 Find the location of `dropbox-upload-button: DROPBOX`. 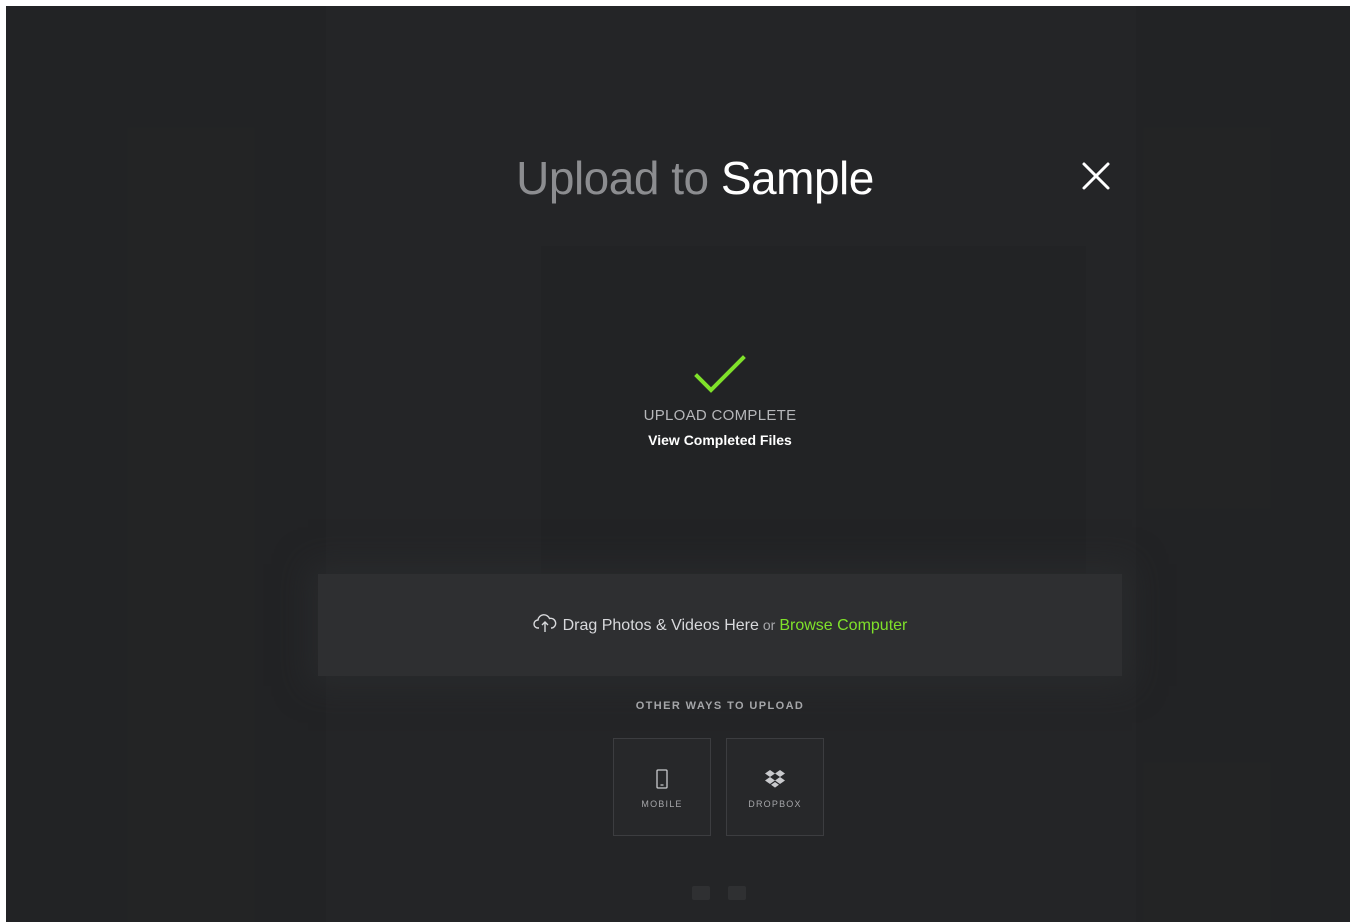

dropbox-upload-button: DROPBOX is located at coordinates (775, 787).